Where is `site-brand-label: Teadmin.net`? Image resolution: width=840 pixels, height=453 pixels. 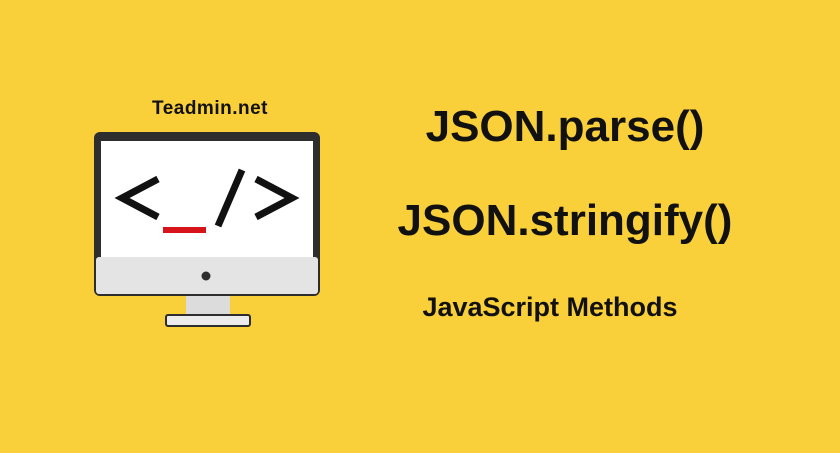
site-brand-label: Teadmin.net is located at coordinates (210, 108).